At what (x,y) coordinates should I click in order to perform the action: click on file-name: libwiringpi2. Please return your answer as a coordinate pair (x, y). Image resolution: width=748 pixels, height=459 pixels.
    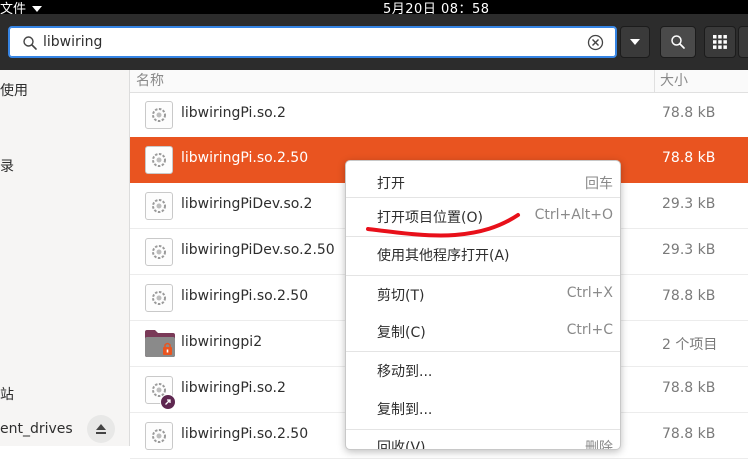
    Looking at the image, I should click on (222, 342).